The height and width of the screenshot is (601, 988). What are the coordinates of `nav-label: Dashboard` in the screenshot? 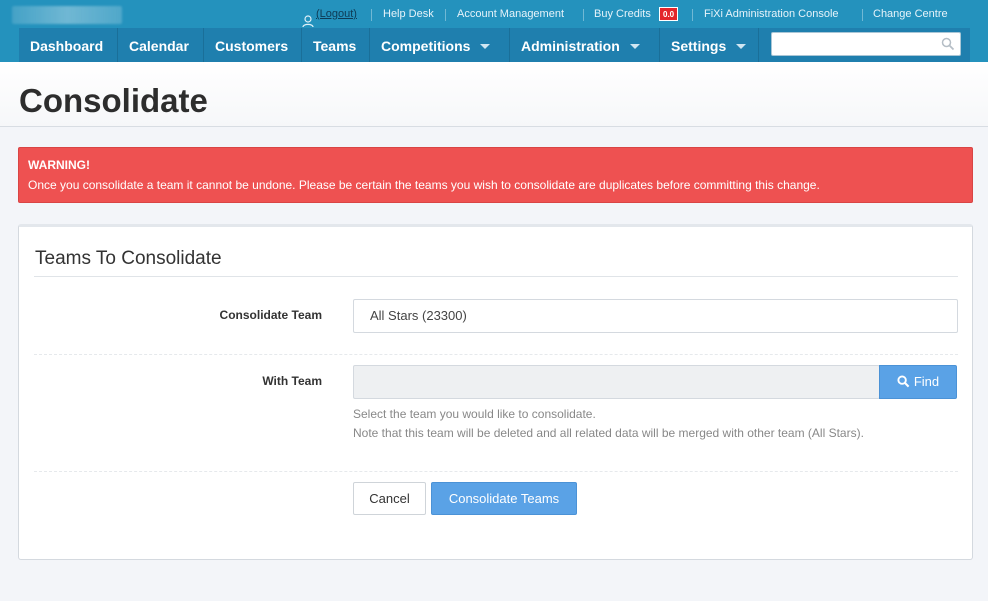 It's located at (67, 46).